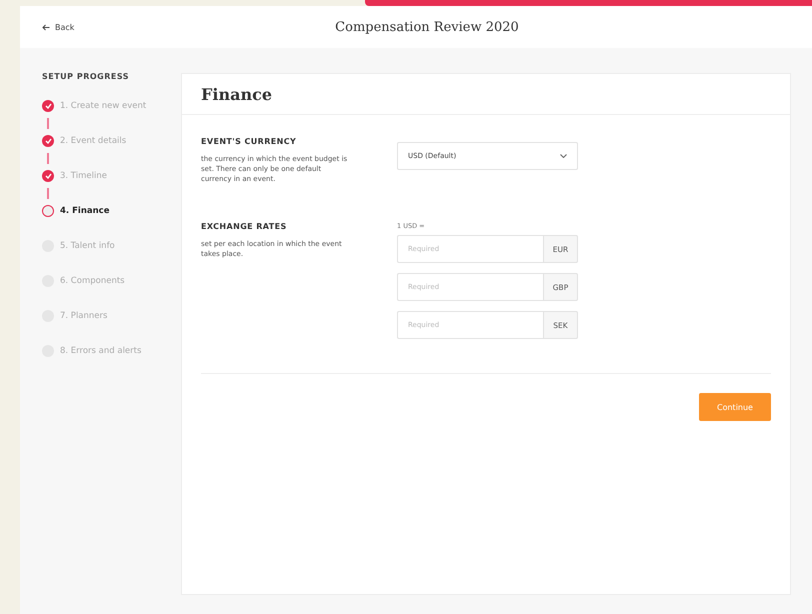  What do you see at coordinates (249, 141) in the screenshot?
I see `section-heading: EVENT'S CURRENCY` at bounding box center [249, 141].